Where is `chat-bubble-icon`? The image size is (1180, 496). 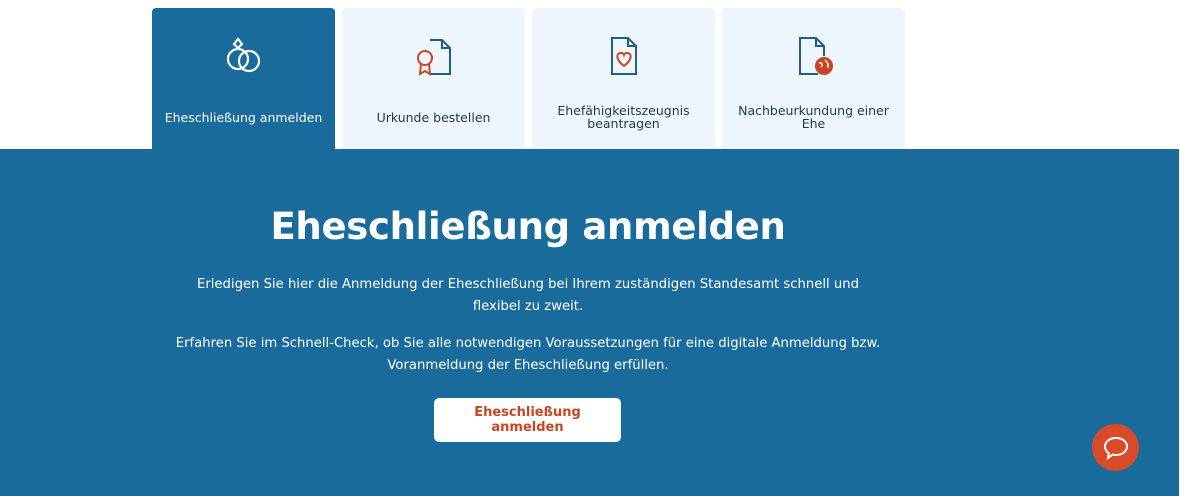
chat-bubble-icon is located at coordinates (1116, 448).